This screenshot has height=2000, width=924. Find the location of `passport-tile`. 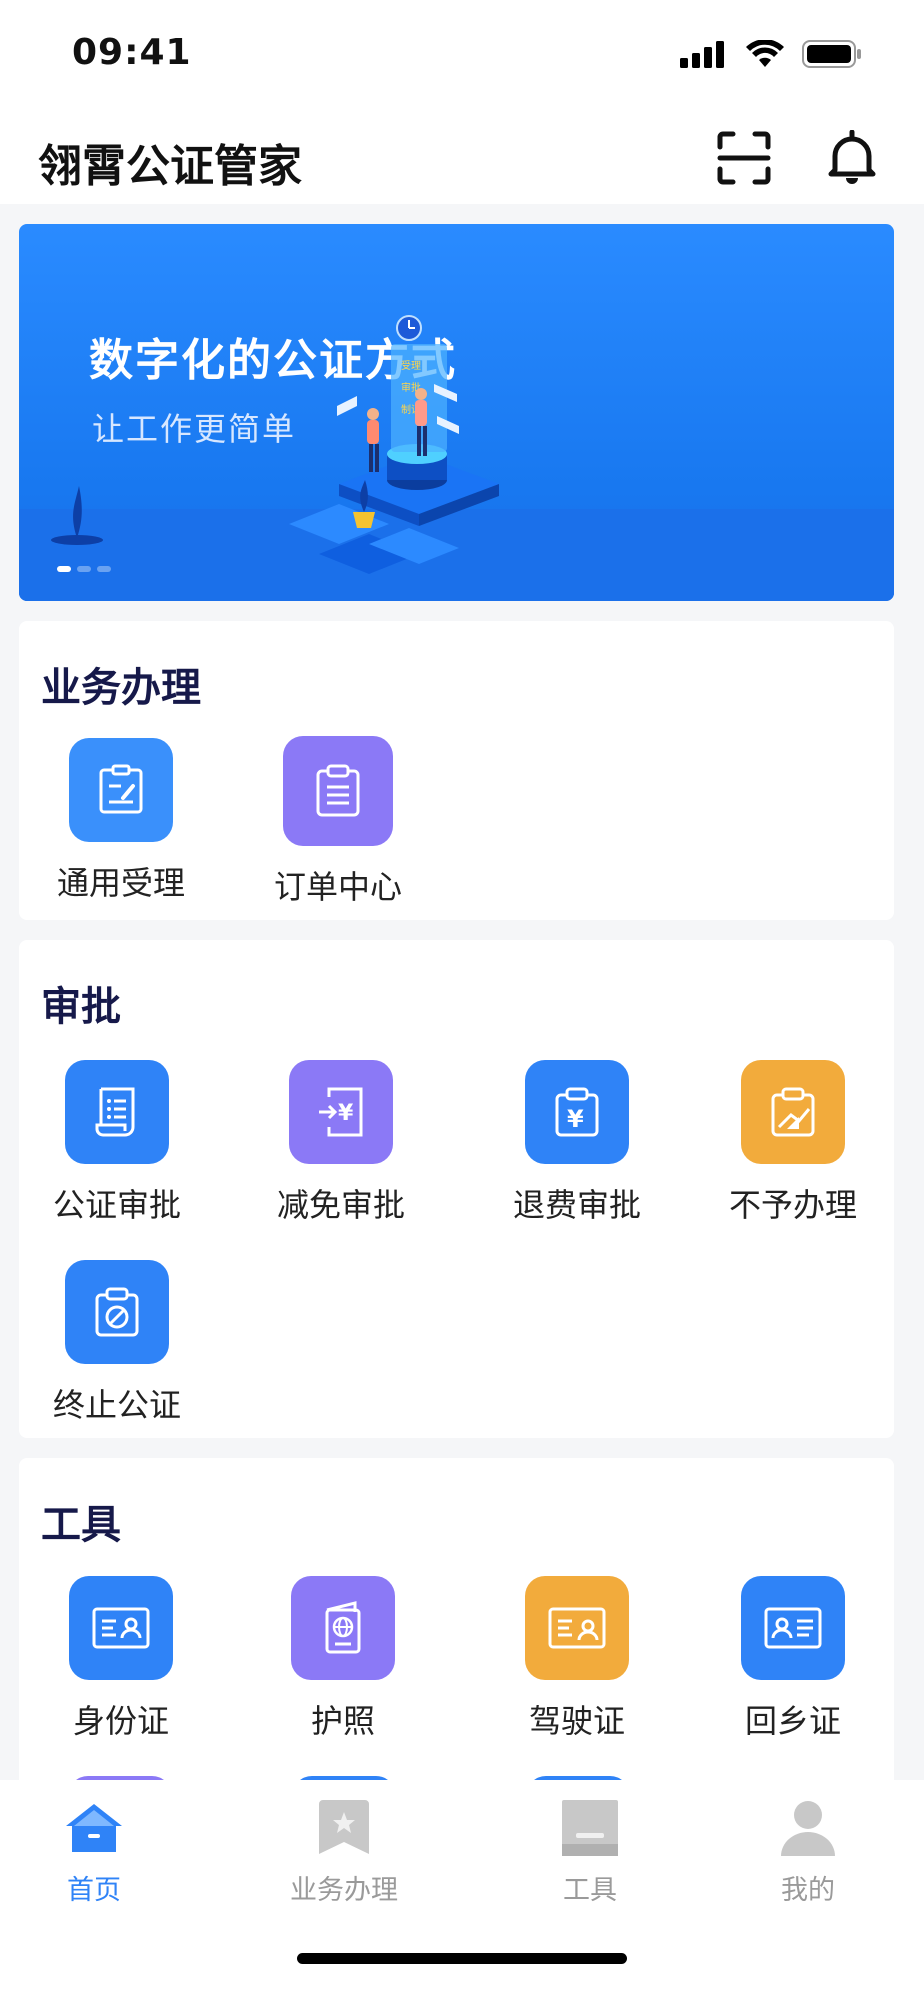

passport-tile is located at coordinates (343, 1628).